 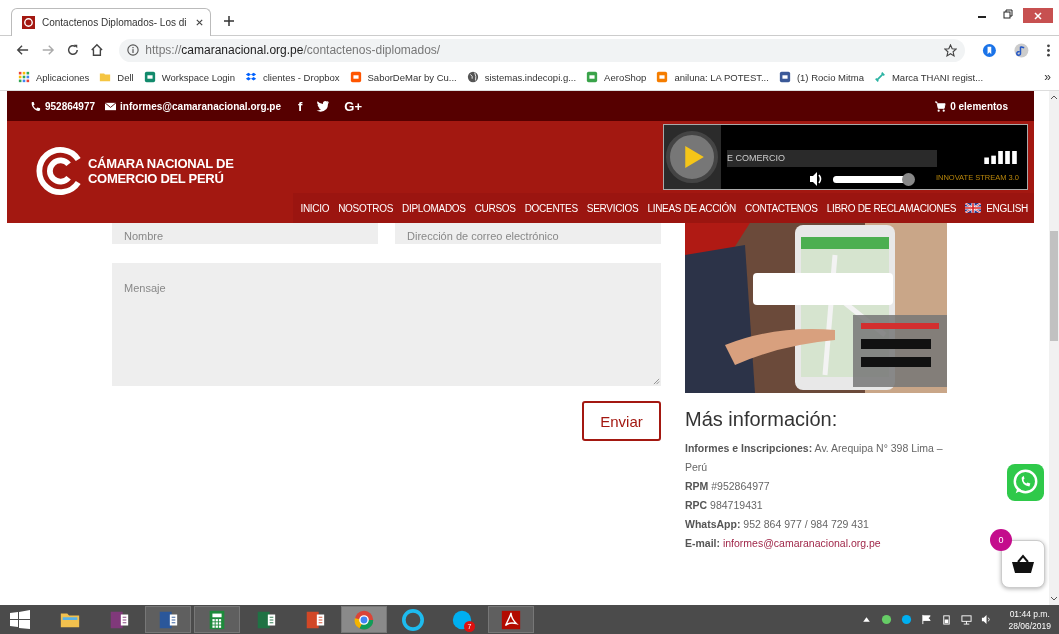 What do you see at coordinates (315, 208) in the screenshot?
I see `nav-link: INICIO` at bounding box center [315, 208].